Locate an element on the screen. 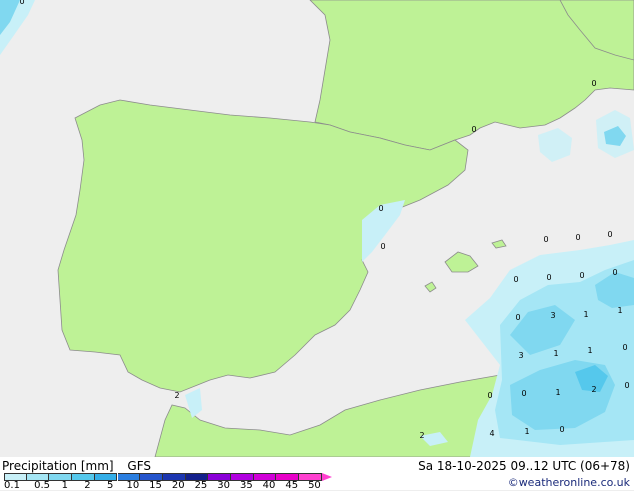  legend-title: Precipitation [mm] GFS is located at coordinates (76, 466).